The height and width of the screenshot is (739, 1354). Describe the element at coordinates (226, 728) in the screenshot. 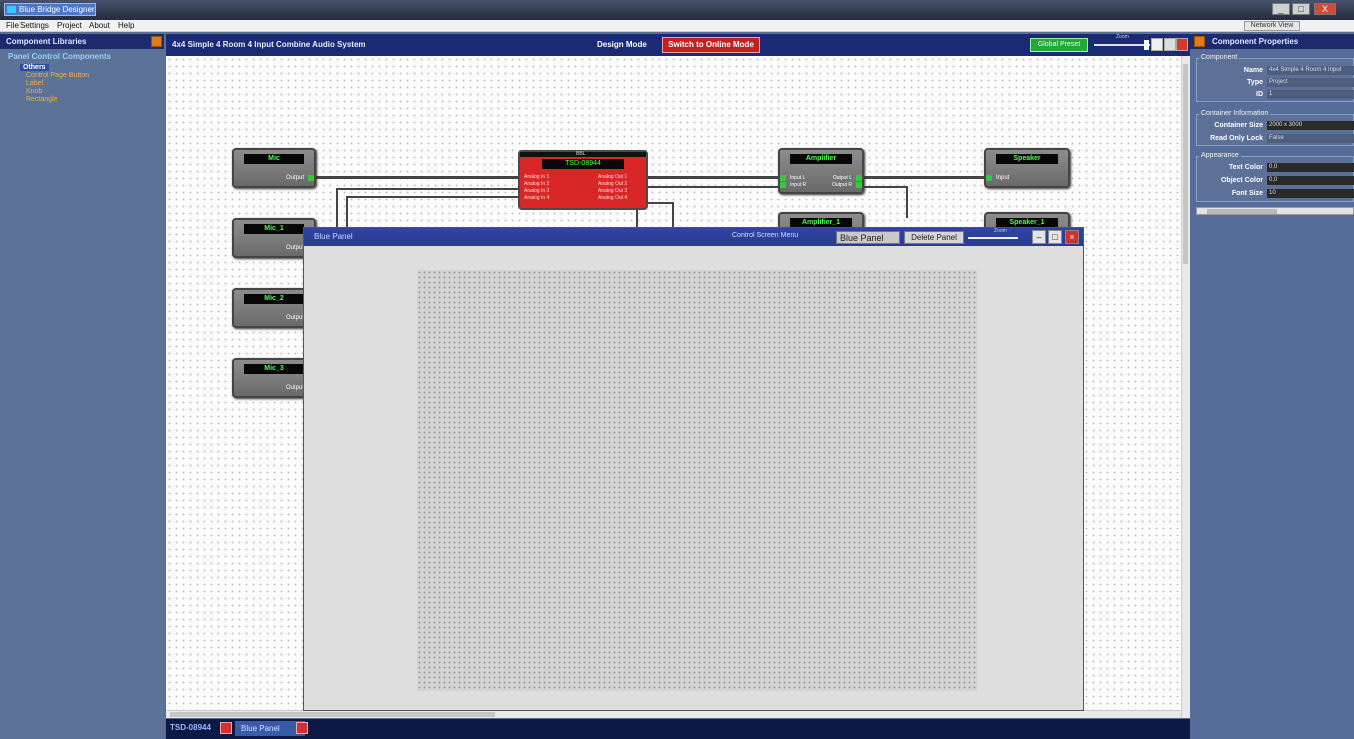

I see `tab-tsd-close-icon` at that location.